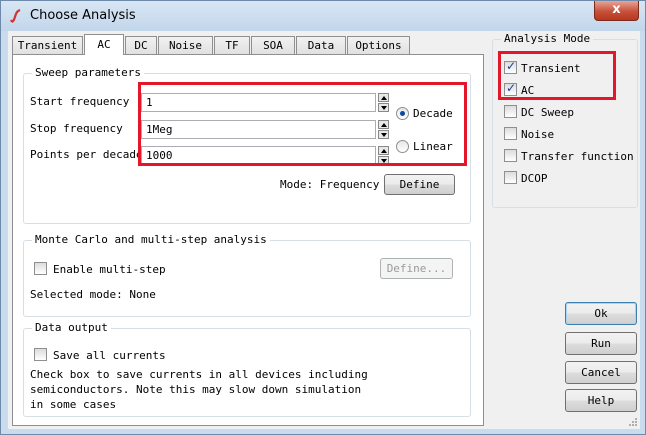  What do you see at coordinates (510, 155) in the screenshot?
I see `transfer-function-mode-checkbox` at bounding box center [510, 155].